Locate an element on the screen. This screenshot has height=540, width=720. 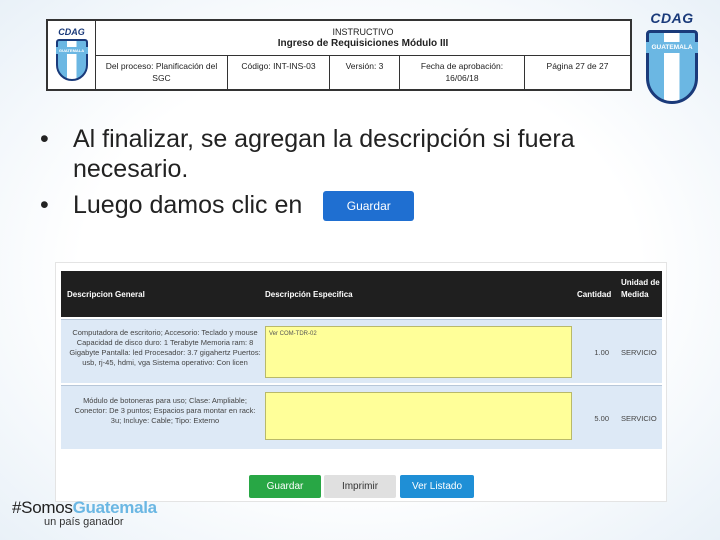
hashtag-prefix: #Somos is located at coordinates (42, 507).